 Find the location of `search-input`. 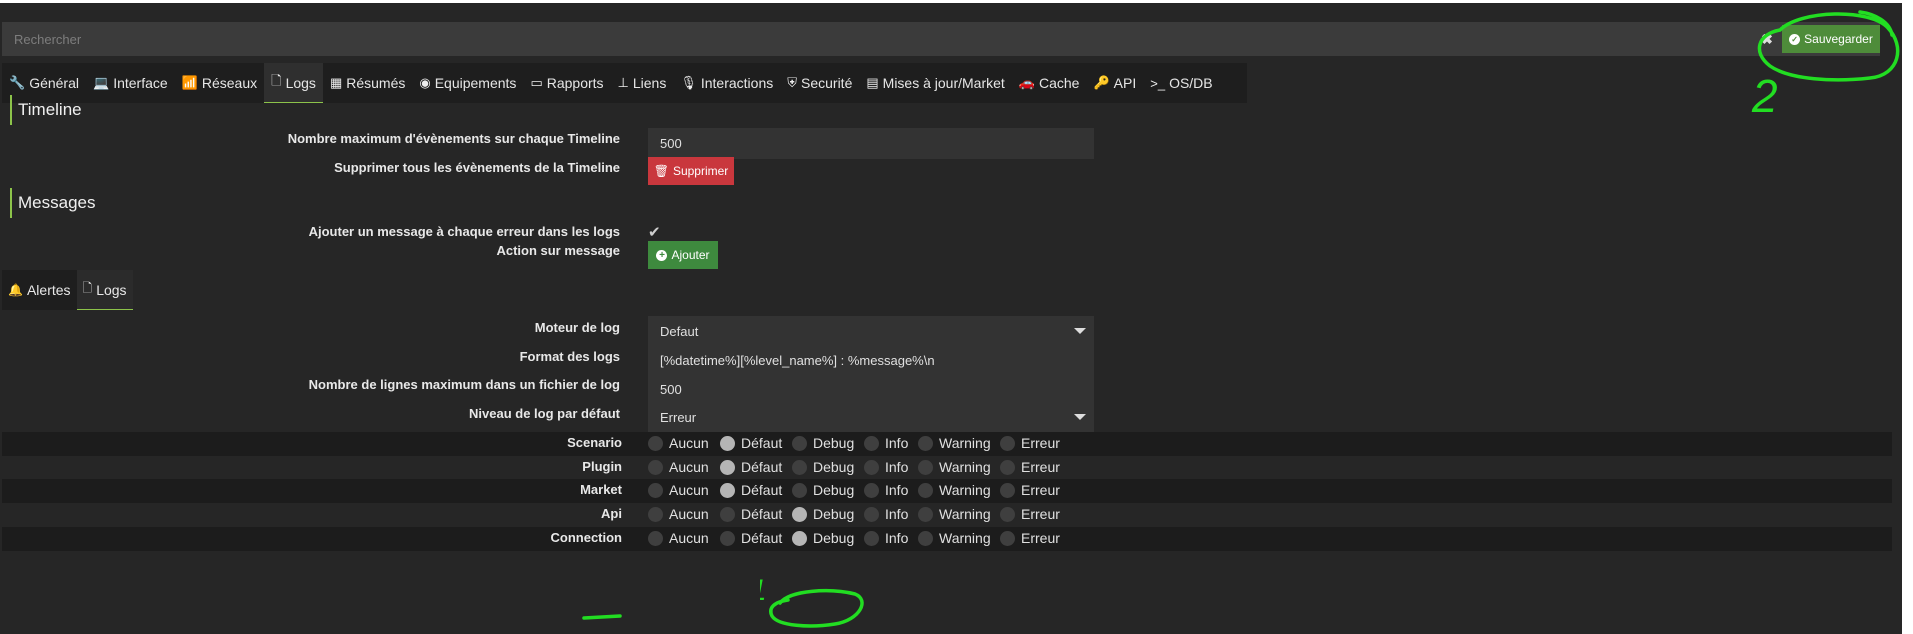

search-input is located at coordinates (877, 39).